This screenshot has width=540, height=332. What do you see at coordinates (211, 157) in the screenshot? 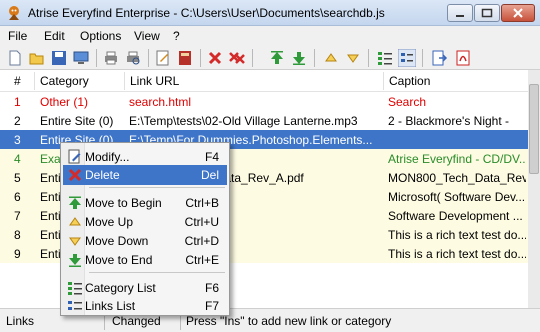
I see `menu-item-shortcut: F4` at bounding box center [211, 157].